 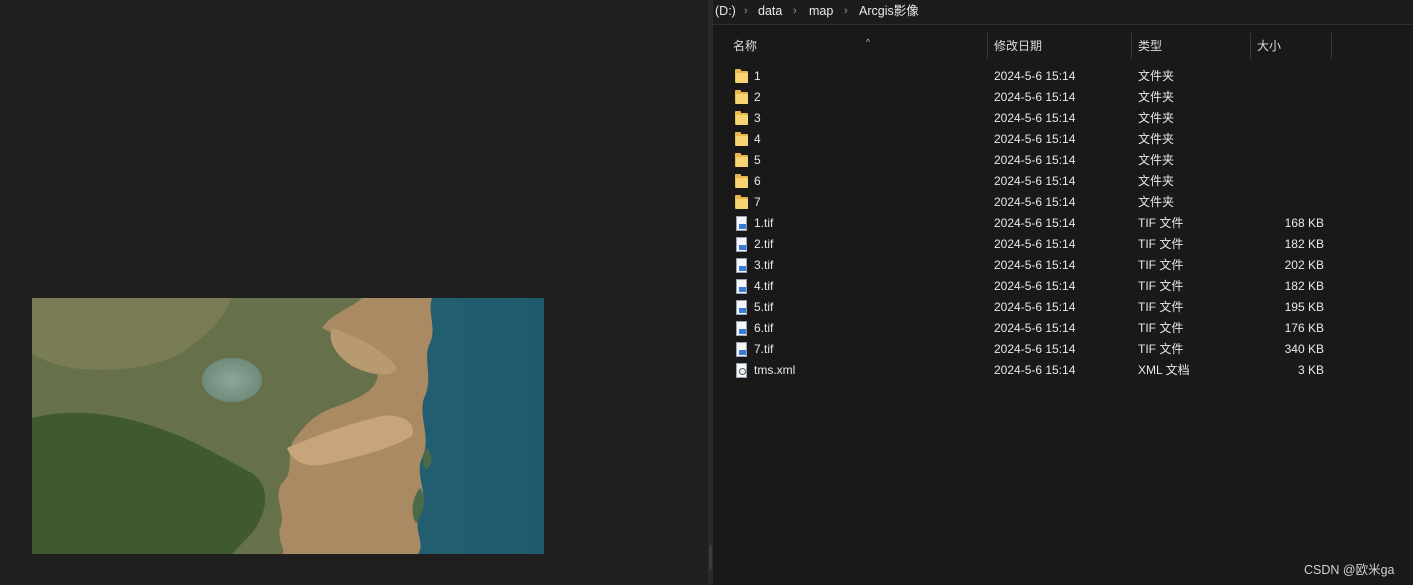 I want to click on column-header-name: 名称 ^, so click(x=857, y=46).